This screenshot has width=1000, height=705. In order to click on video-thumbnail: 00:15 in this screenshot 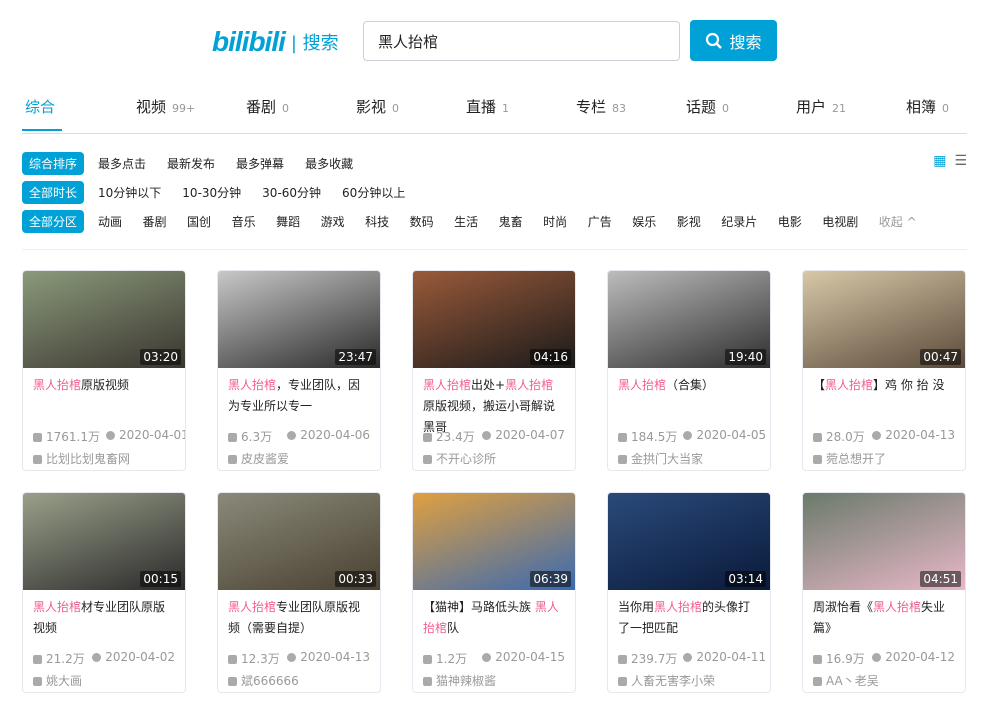, I will do `click(104, 541)`.